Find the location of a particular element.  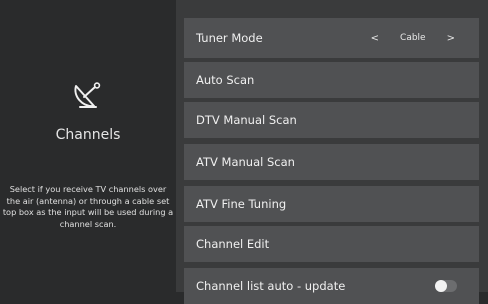

menu-item-label: ATV Fine Tuning is located at coordinates (241, 204).